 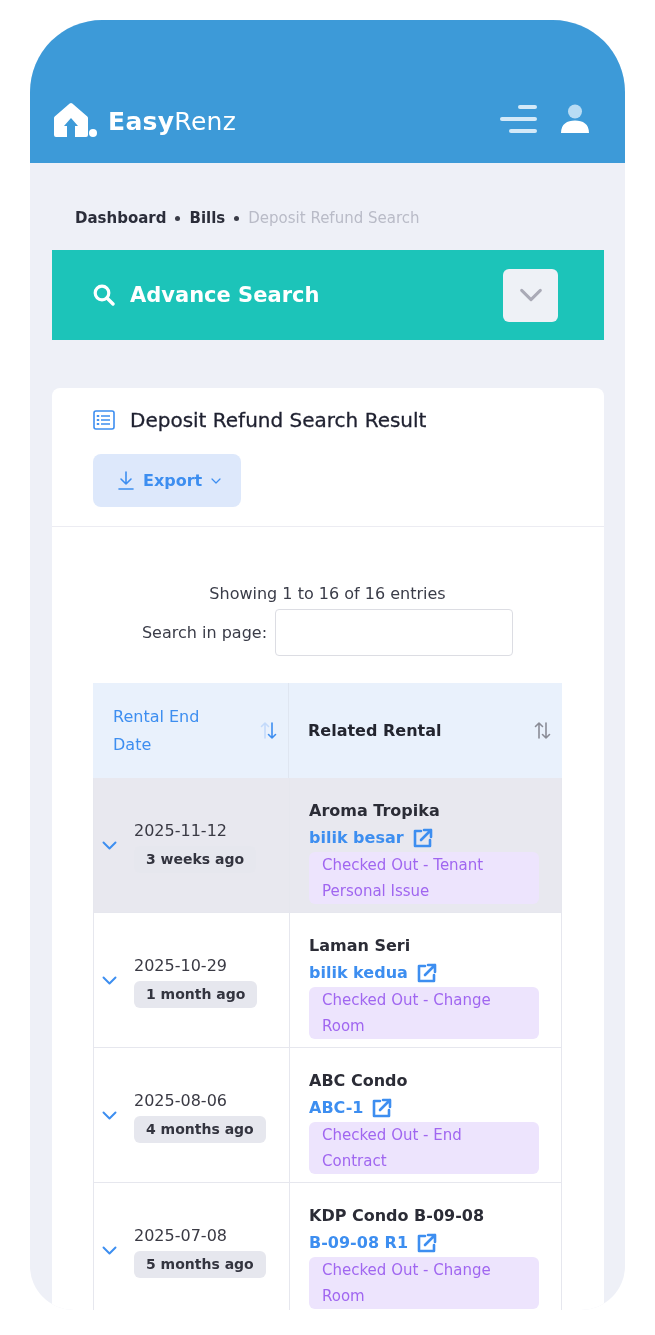 What do you see at coordinates (121, 218) in the screenshot?
I see `breadcrumb-link: Dashboard` at bounding box center [121, 218].